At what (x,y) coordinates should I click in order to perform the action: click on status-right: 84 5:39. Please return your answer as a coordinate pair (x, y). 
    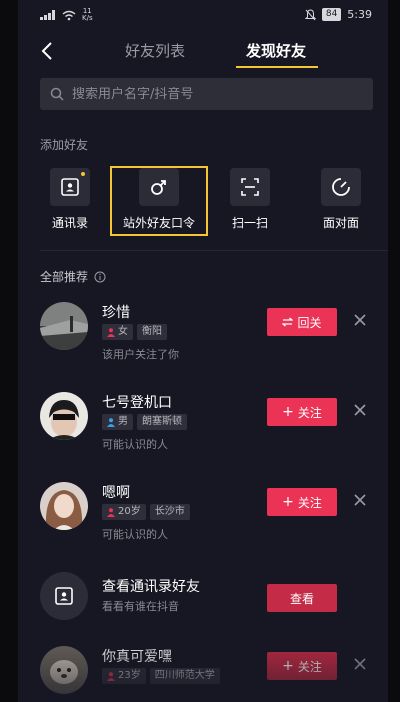
    Looking at the image, I should click on (338, 14).